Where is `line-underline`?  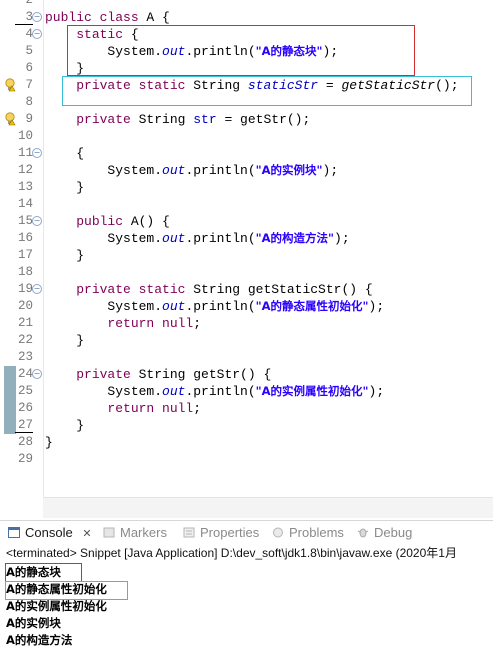
line-underline is located at coordinates (24, 24).